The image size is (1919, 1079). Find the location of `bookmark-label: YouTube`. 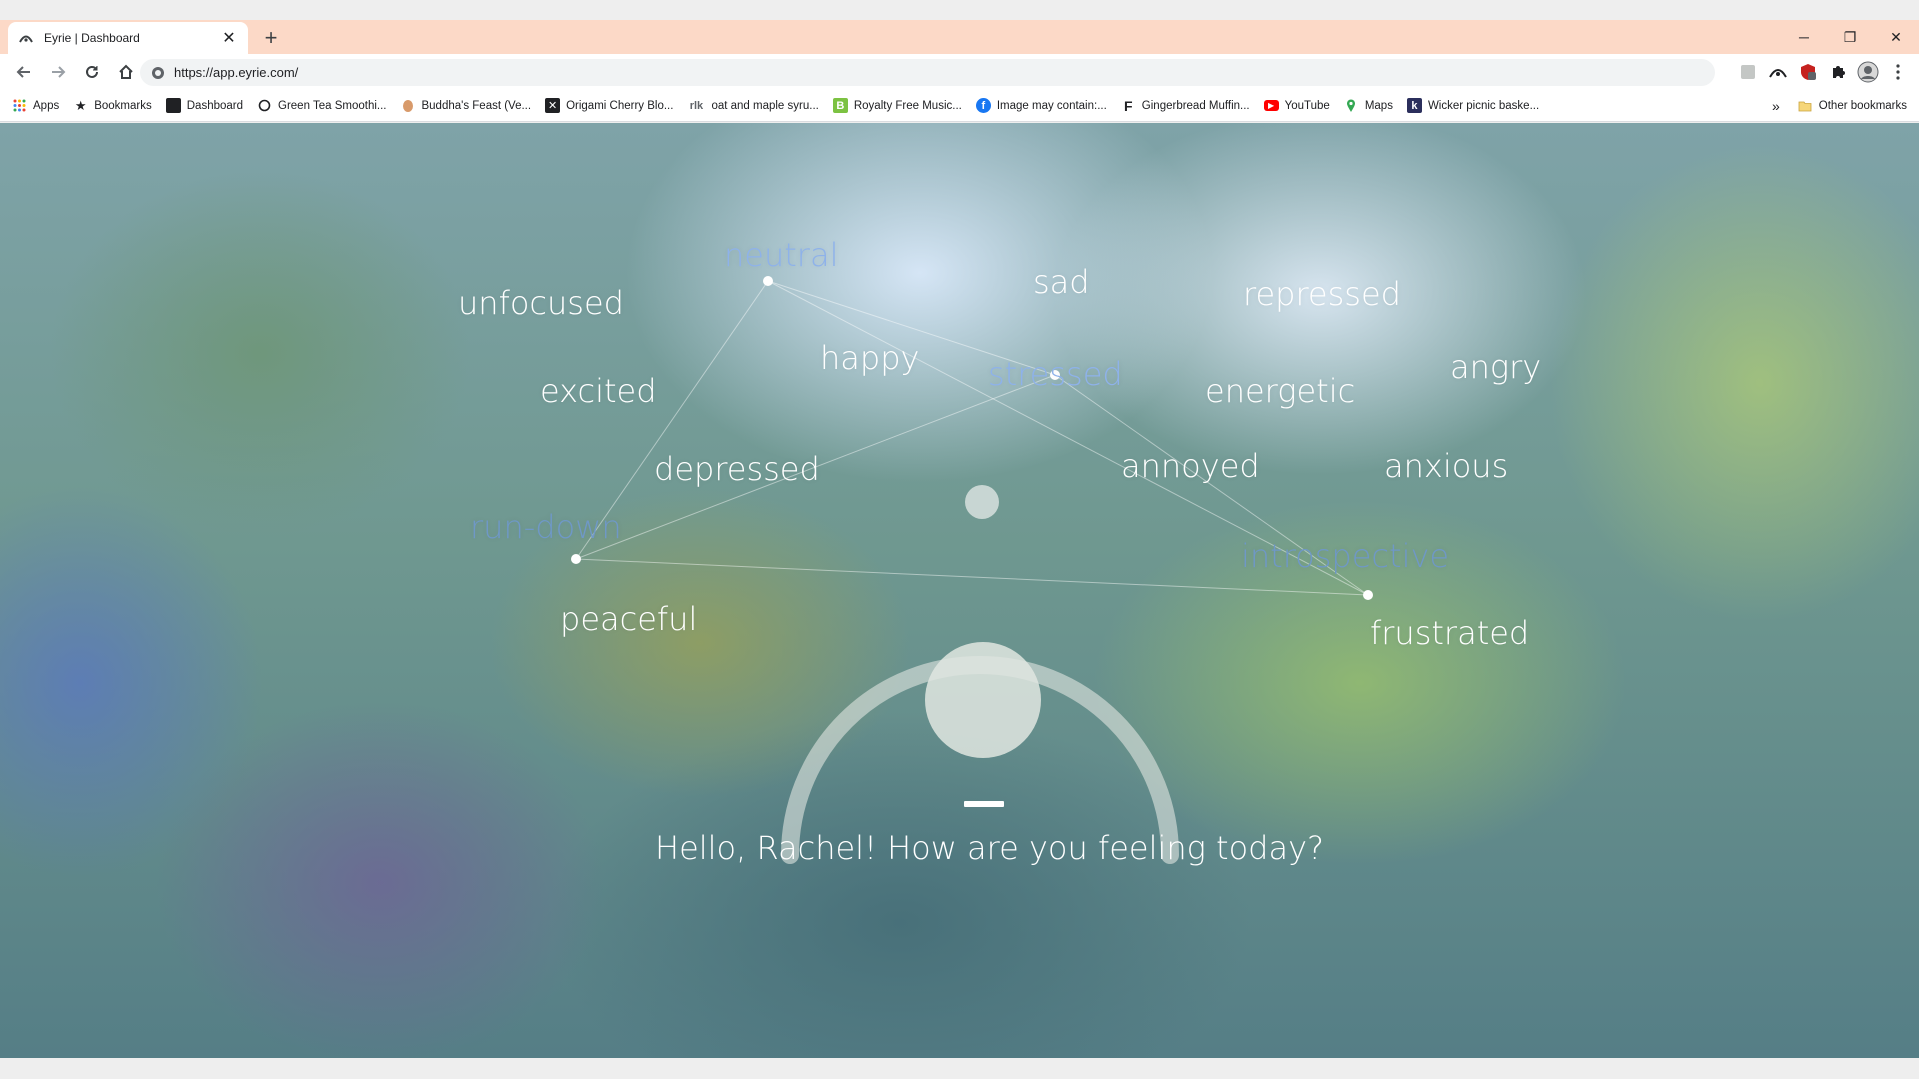

bookmark-label: YouTube is located at coordinates (1307, 105).